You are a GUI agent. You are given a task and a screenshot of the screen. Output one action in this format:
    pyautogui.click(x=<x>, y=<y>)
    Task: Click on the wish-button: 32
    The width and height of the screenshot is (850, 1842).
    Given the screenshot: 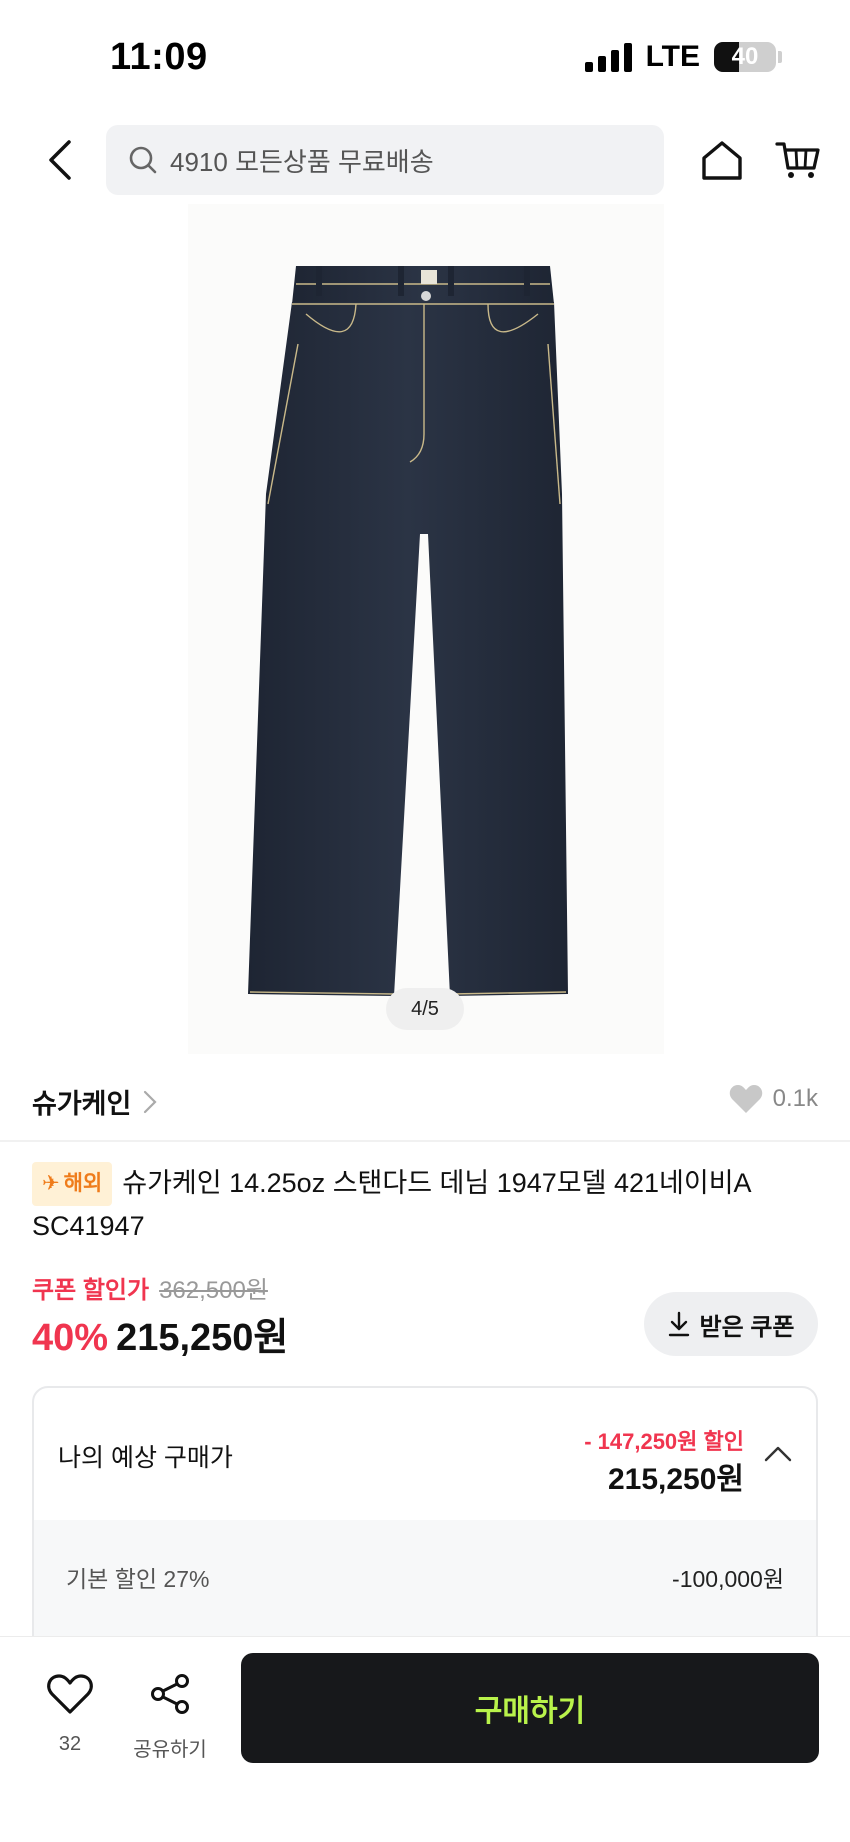 What is the action you would take?
    pyautogui.click(x=70, y=1714)
    